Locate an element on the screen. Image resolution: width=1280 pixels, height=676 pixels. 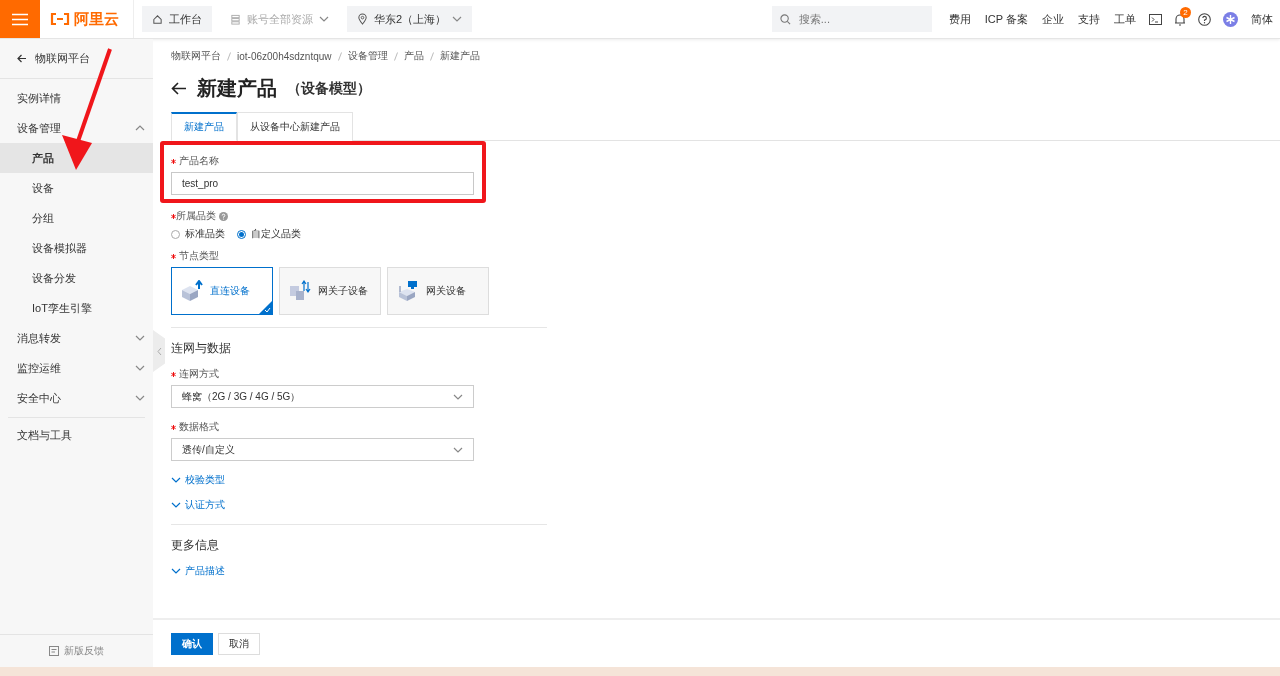
nav-button: 华东2（上海） is located at coordinates (410, 19).